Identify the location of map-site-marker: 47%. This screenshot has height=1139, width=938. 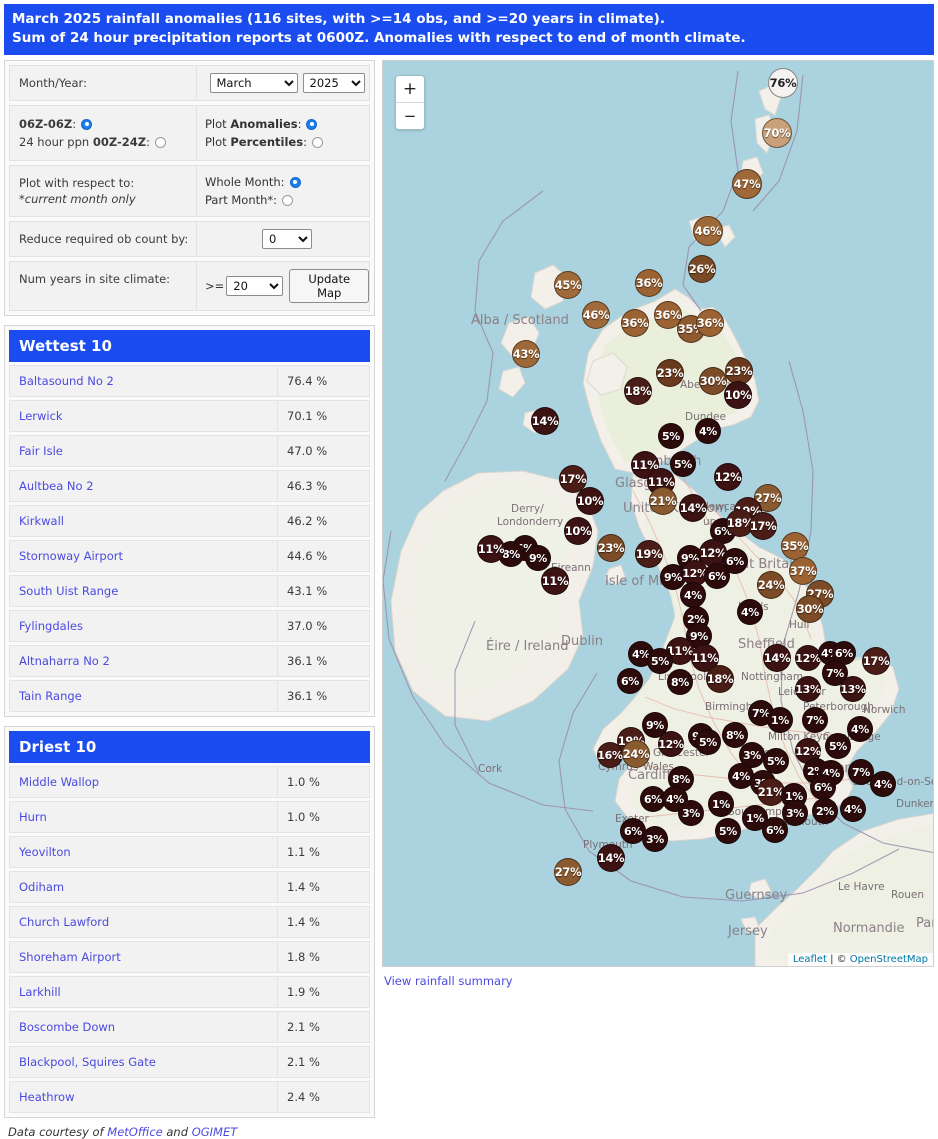
(747, 184).